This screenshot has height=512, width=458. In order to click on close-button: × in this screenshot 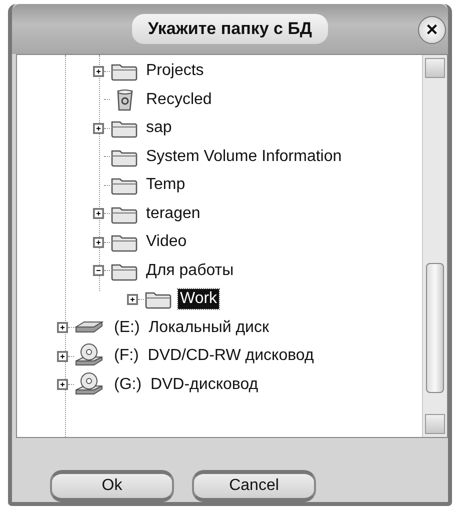, I will do `click(432, 30)`.